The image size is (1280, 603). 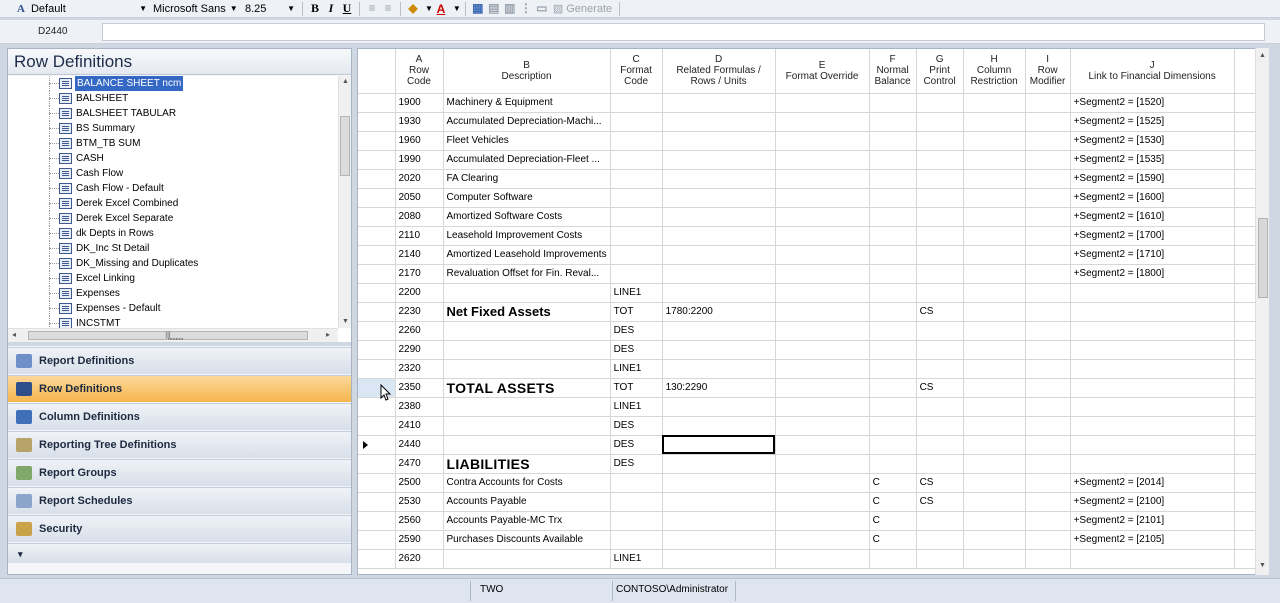 What do you see at coordinates (527, 236) in the screenshot?
I see `grid-cell: Leasehold Improvement Costs` at bounding box center [527, 236].